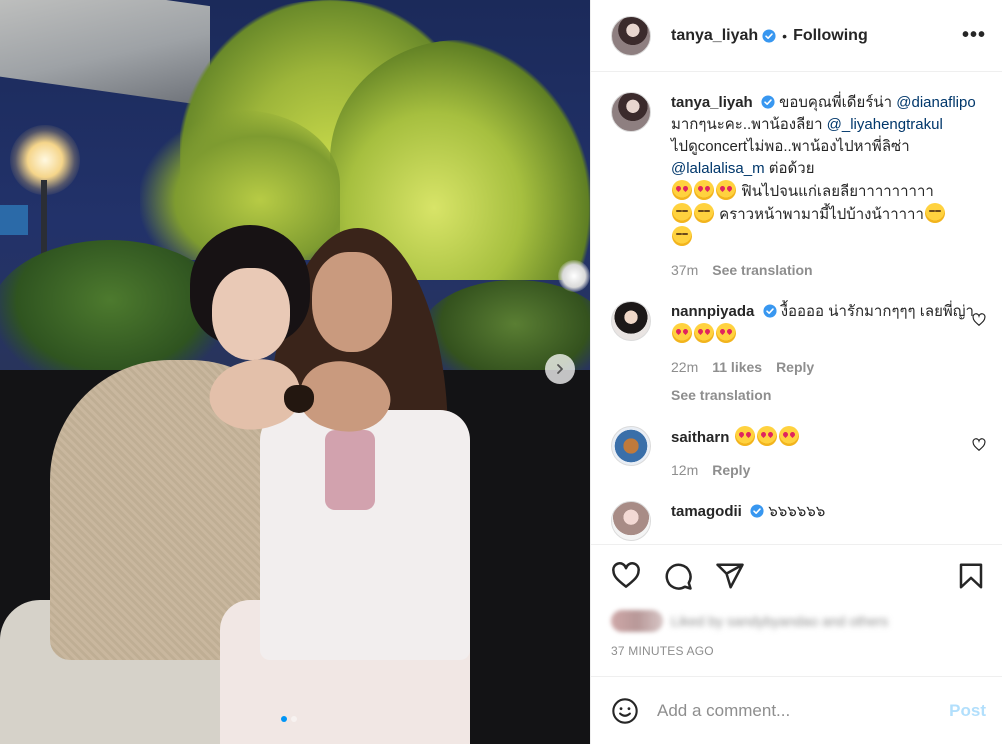 The image size is (1002, 744). Describe the element at coordinates (251, 314) in the screenshot. I see `person-left-face` at that location.